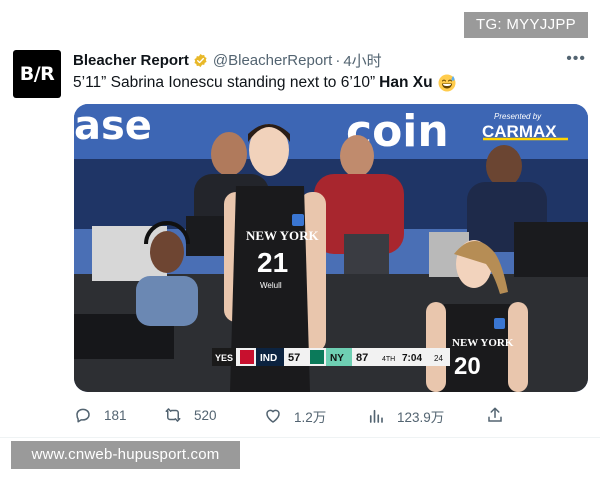  What do you see at coordinates (412, 358) in the screenshot?
I see `game-clock: 7:04` at bounding box center [412, 358].